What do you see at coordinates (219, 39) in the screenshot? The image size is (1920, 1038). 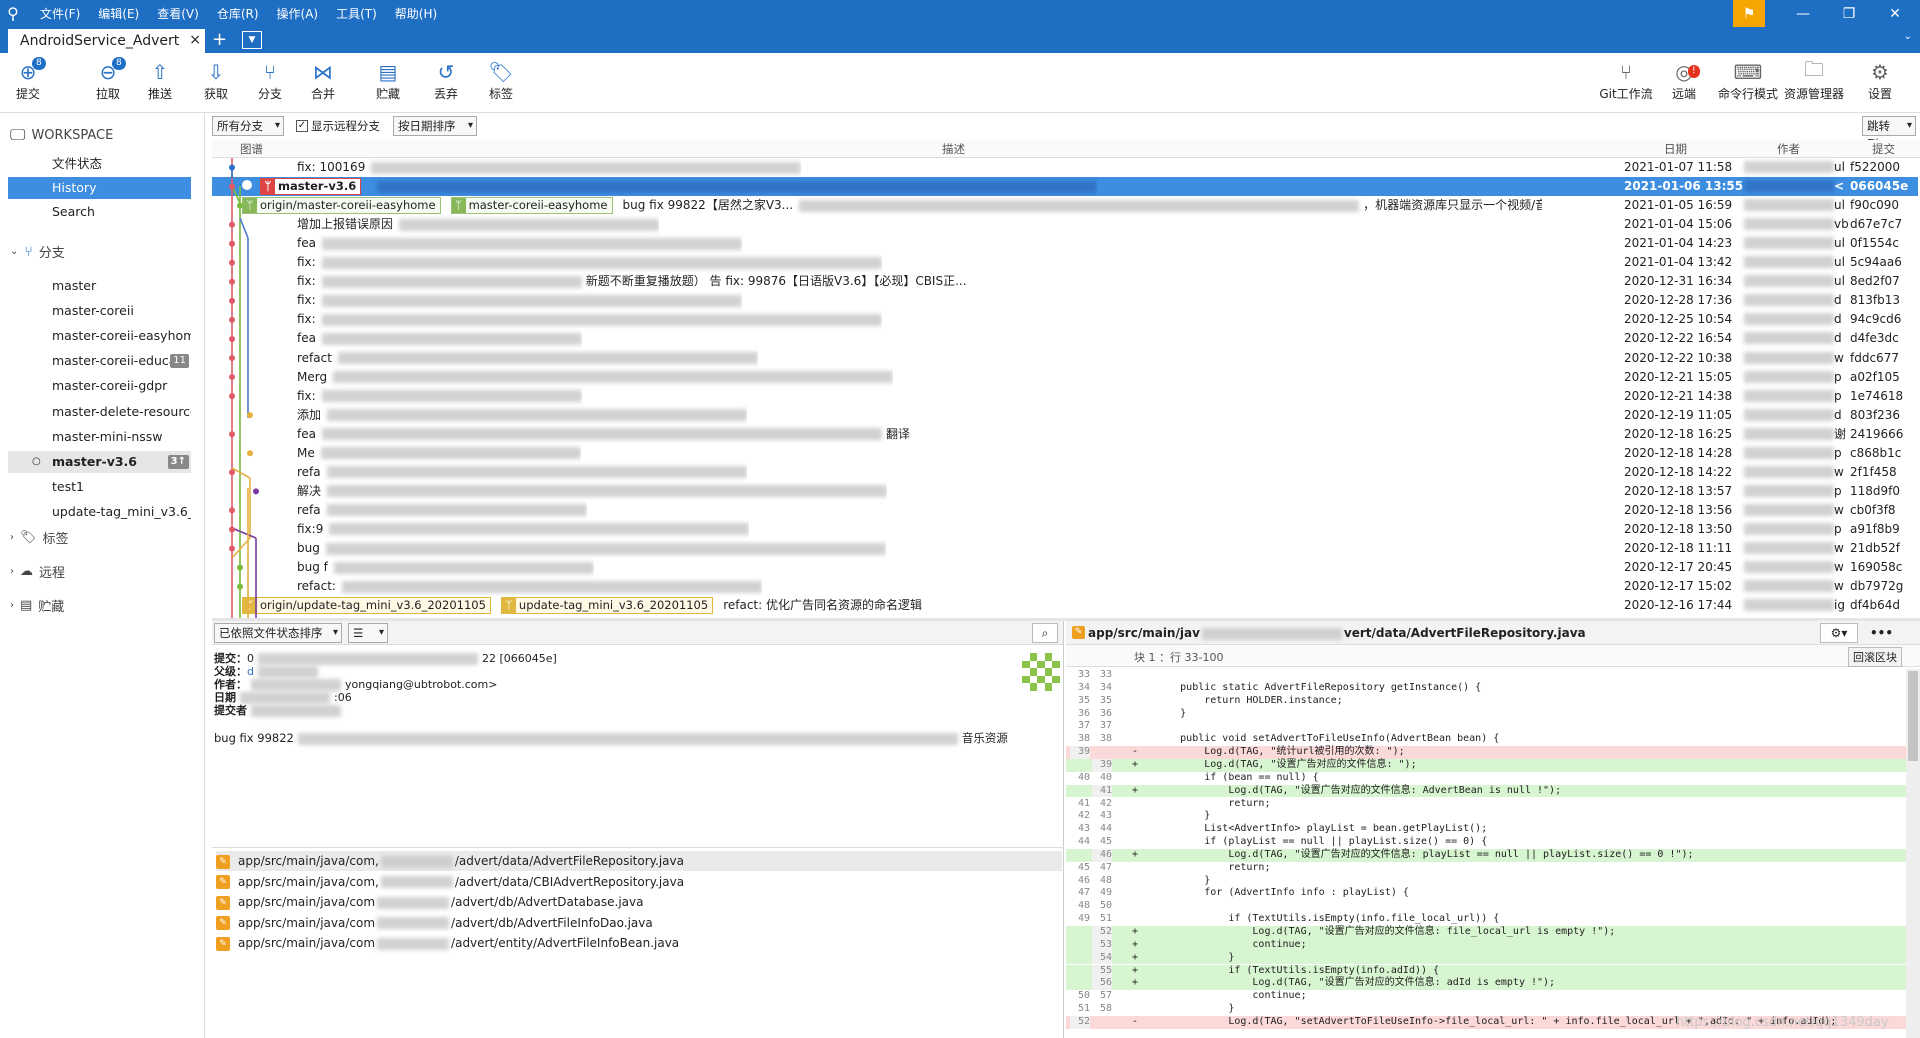 I see `add-tab-icon: +` at bounding box center [219, 39].